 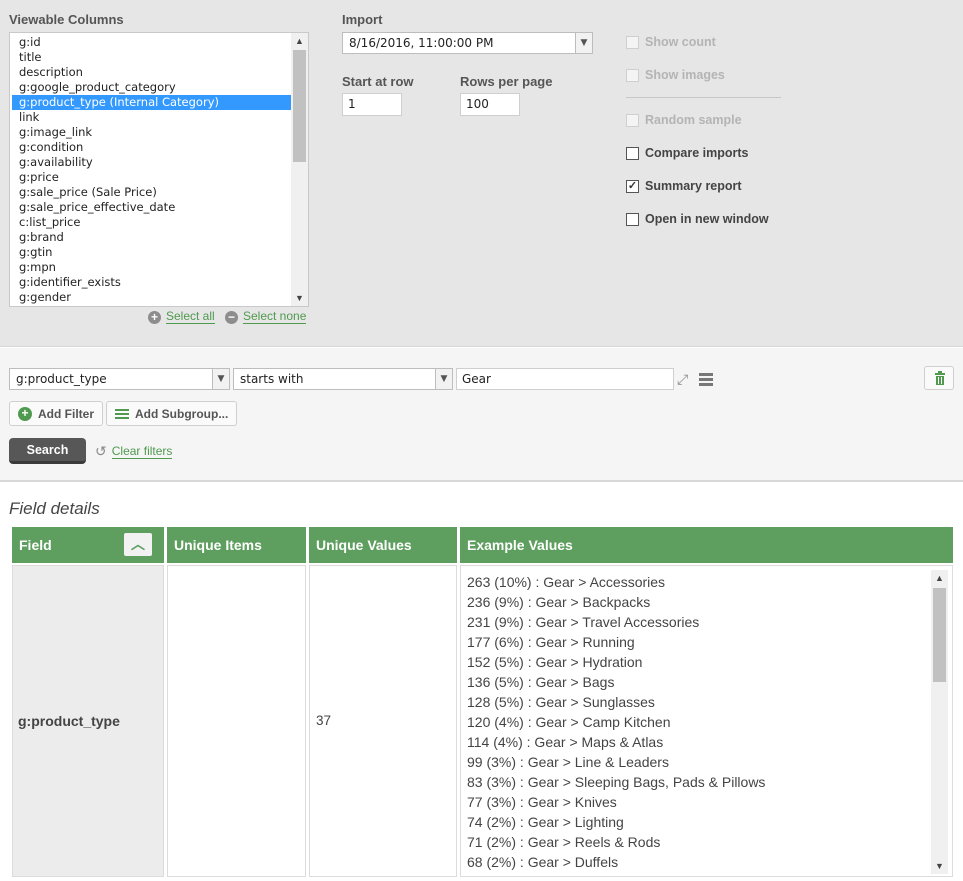 What do you see at coordinates (490, 104) in the screenshot?
I see `rows-per-page-input: 100` at bounding box center [490, 104].